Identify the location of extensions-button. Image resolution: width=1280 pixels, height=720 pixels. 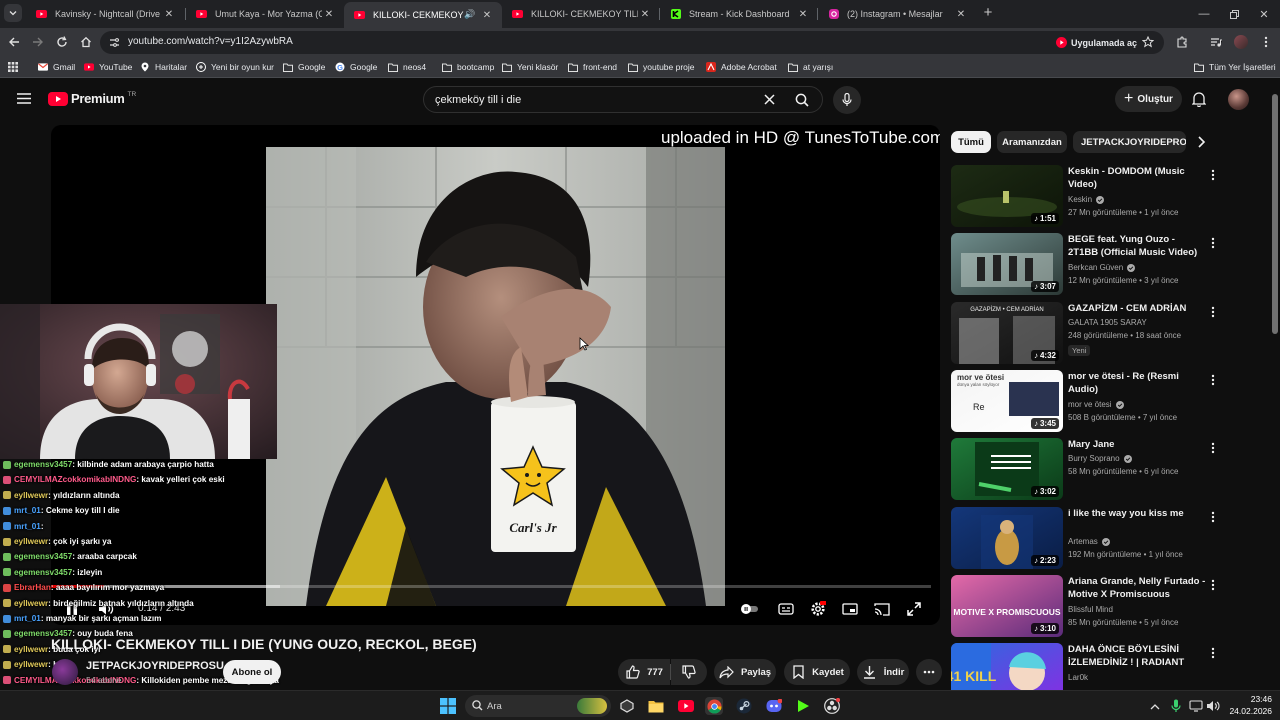
(1182, 42).